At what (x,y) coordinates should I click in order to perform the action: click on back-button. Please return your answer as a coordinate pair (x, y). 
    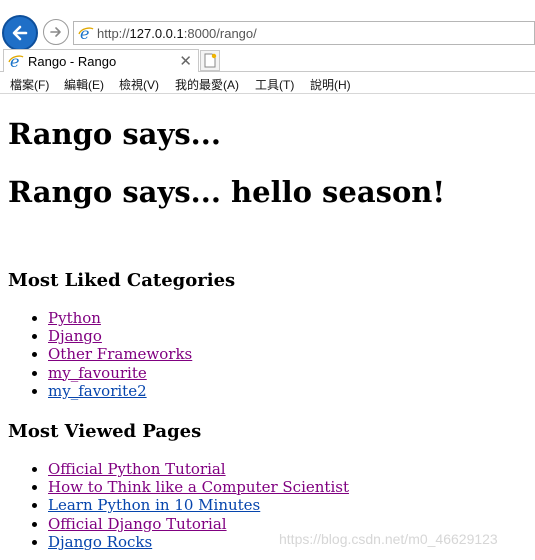
    Looking at the image, I should click on (20, 33).